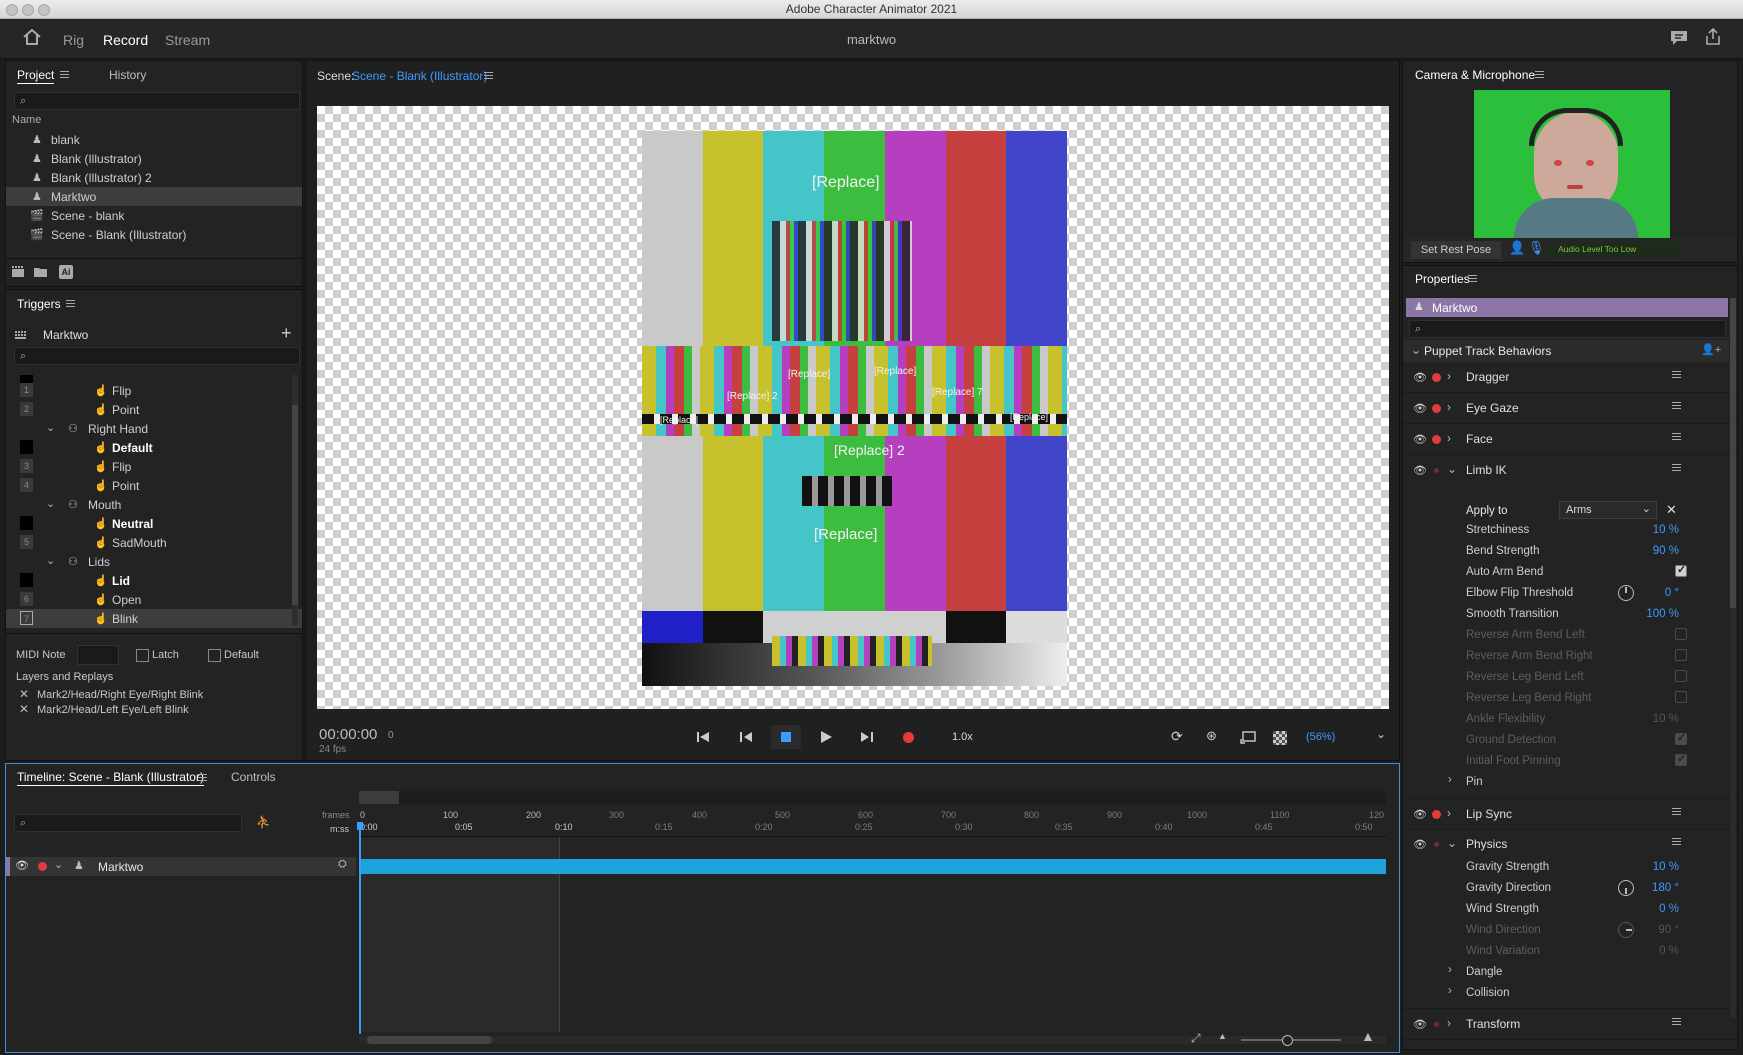 Image resolution: width=1743 pixels, height=1055 pixels. What do you see at coordinates (1456, 250) in the screenshot?
I see `set-rest-pose-button: Set Rest Pose` at bounding box center [1456, 250].